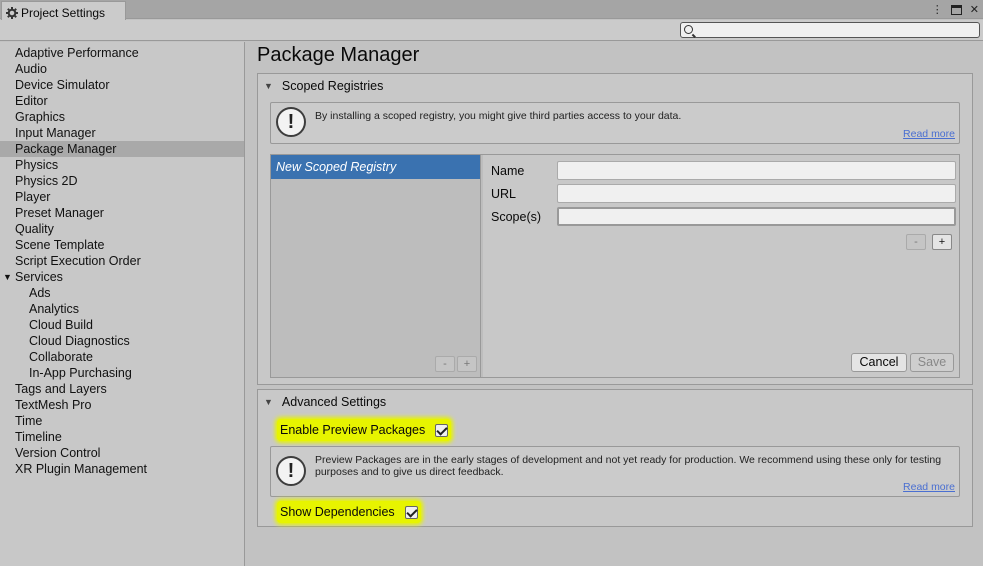  What do you see at coordinates (31, 69) in the screenshot?
I see `sidebar-item-label: Audio` at bounding box center [31, 69].